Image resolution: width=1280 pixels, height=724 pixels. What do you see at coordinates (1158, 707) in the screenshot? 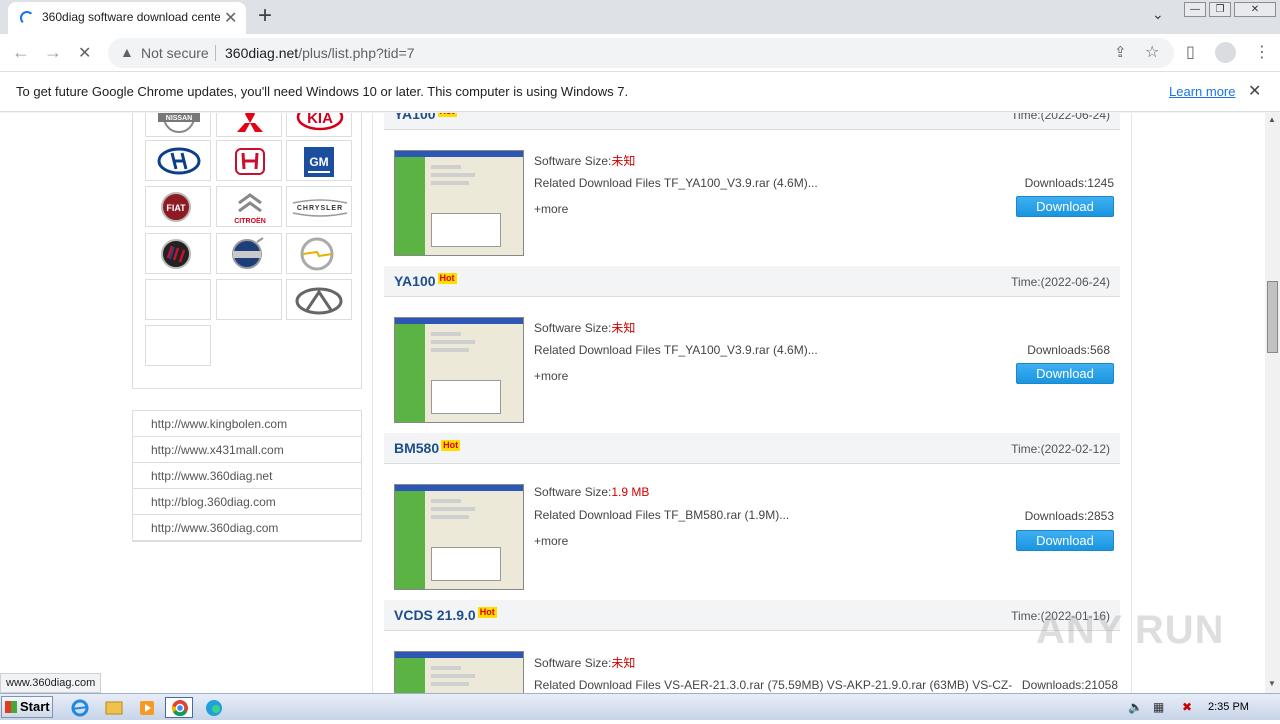
I see `tray-network-icon: ▦` at bounding box center [1158, 707].